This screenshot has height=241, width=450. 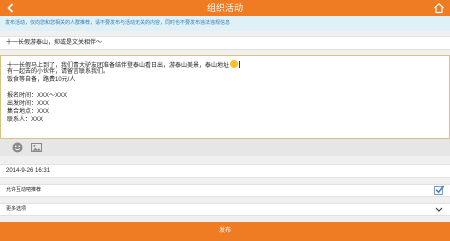 I want to click on description-line: 报名时间：XXX～XXX, so click(x=37, y=96).